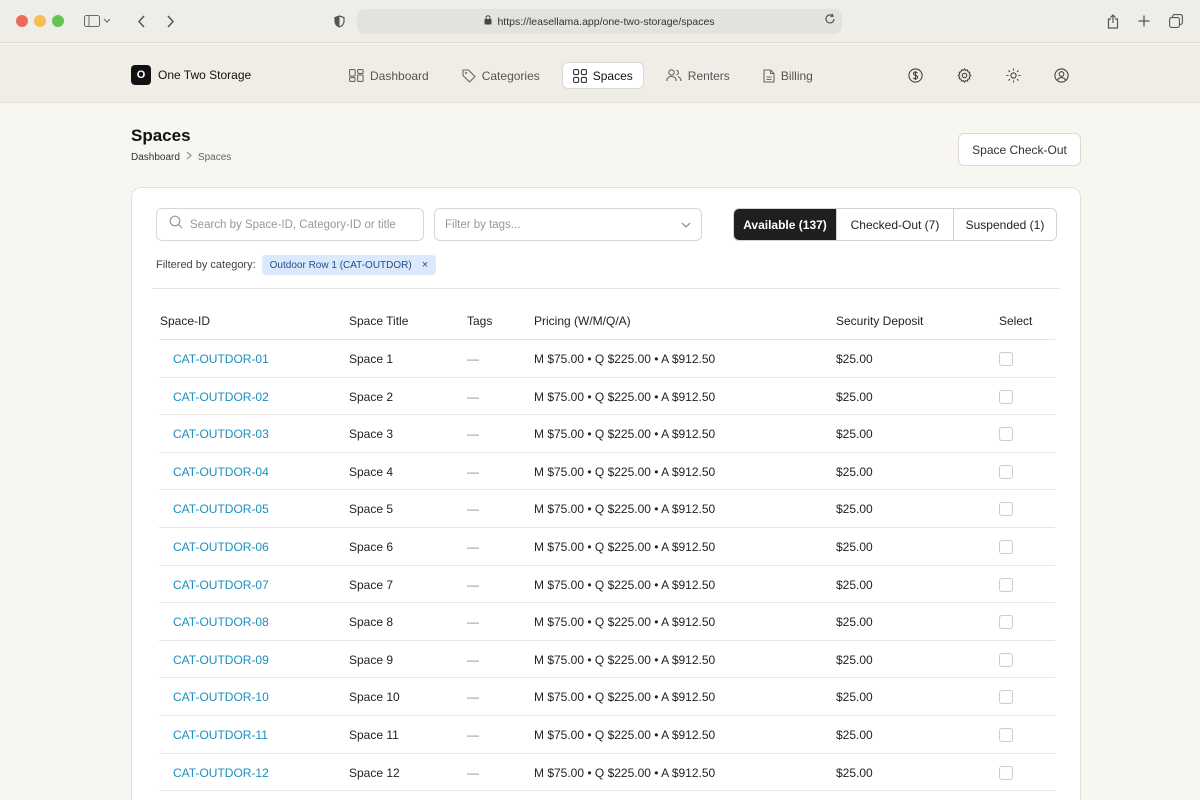 The image size is (1200, 800). What do you see at coordinates (964, 75) in the screenshot?
I see `gear-icon` at bounding box center [964, 75].